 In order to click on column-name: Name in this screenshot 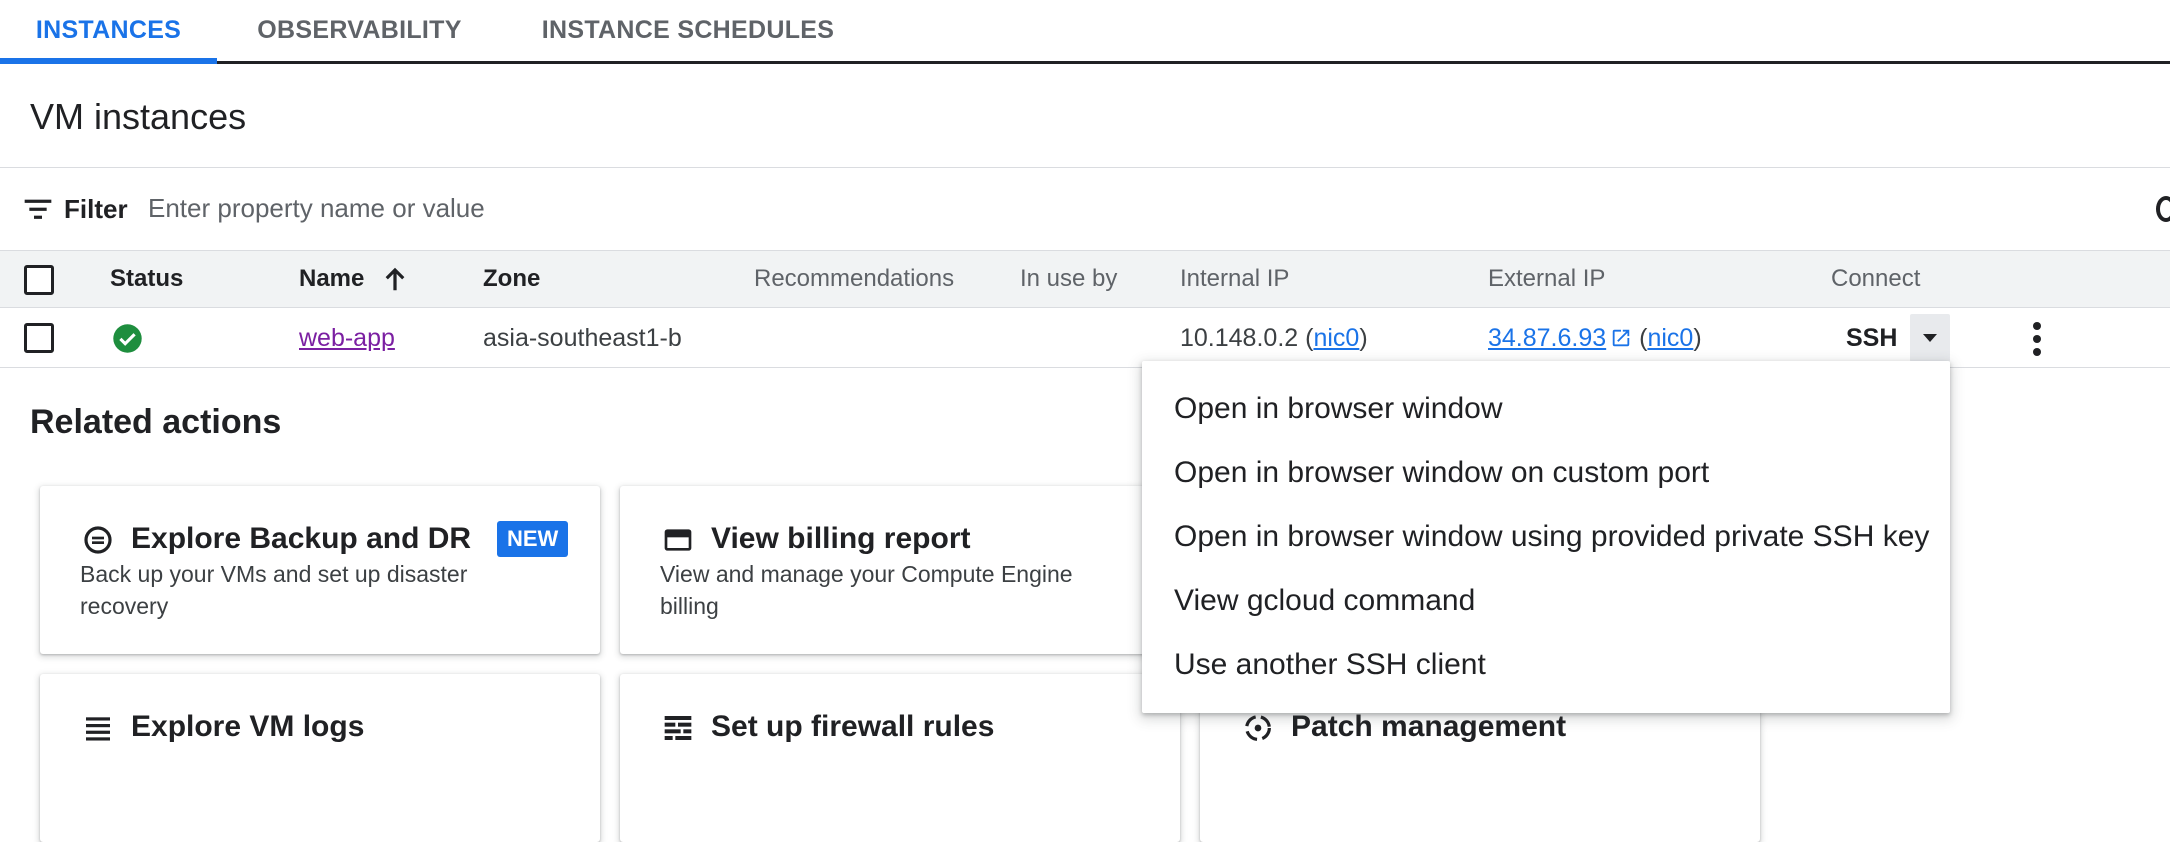, I will do `click(331, 279)`.